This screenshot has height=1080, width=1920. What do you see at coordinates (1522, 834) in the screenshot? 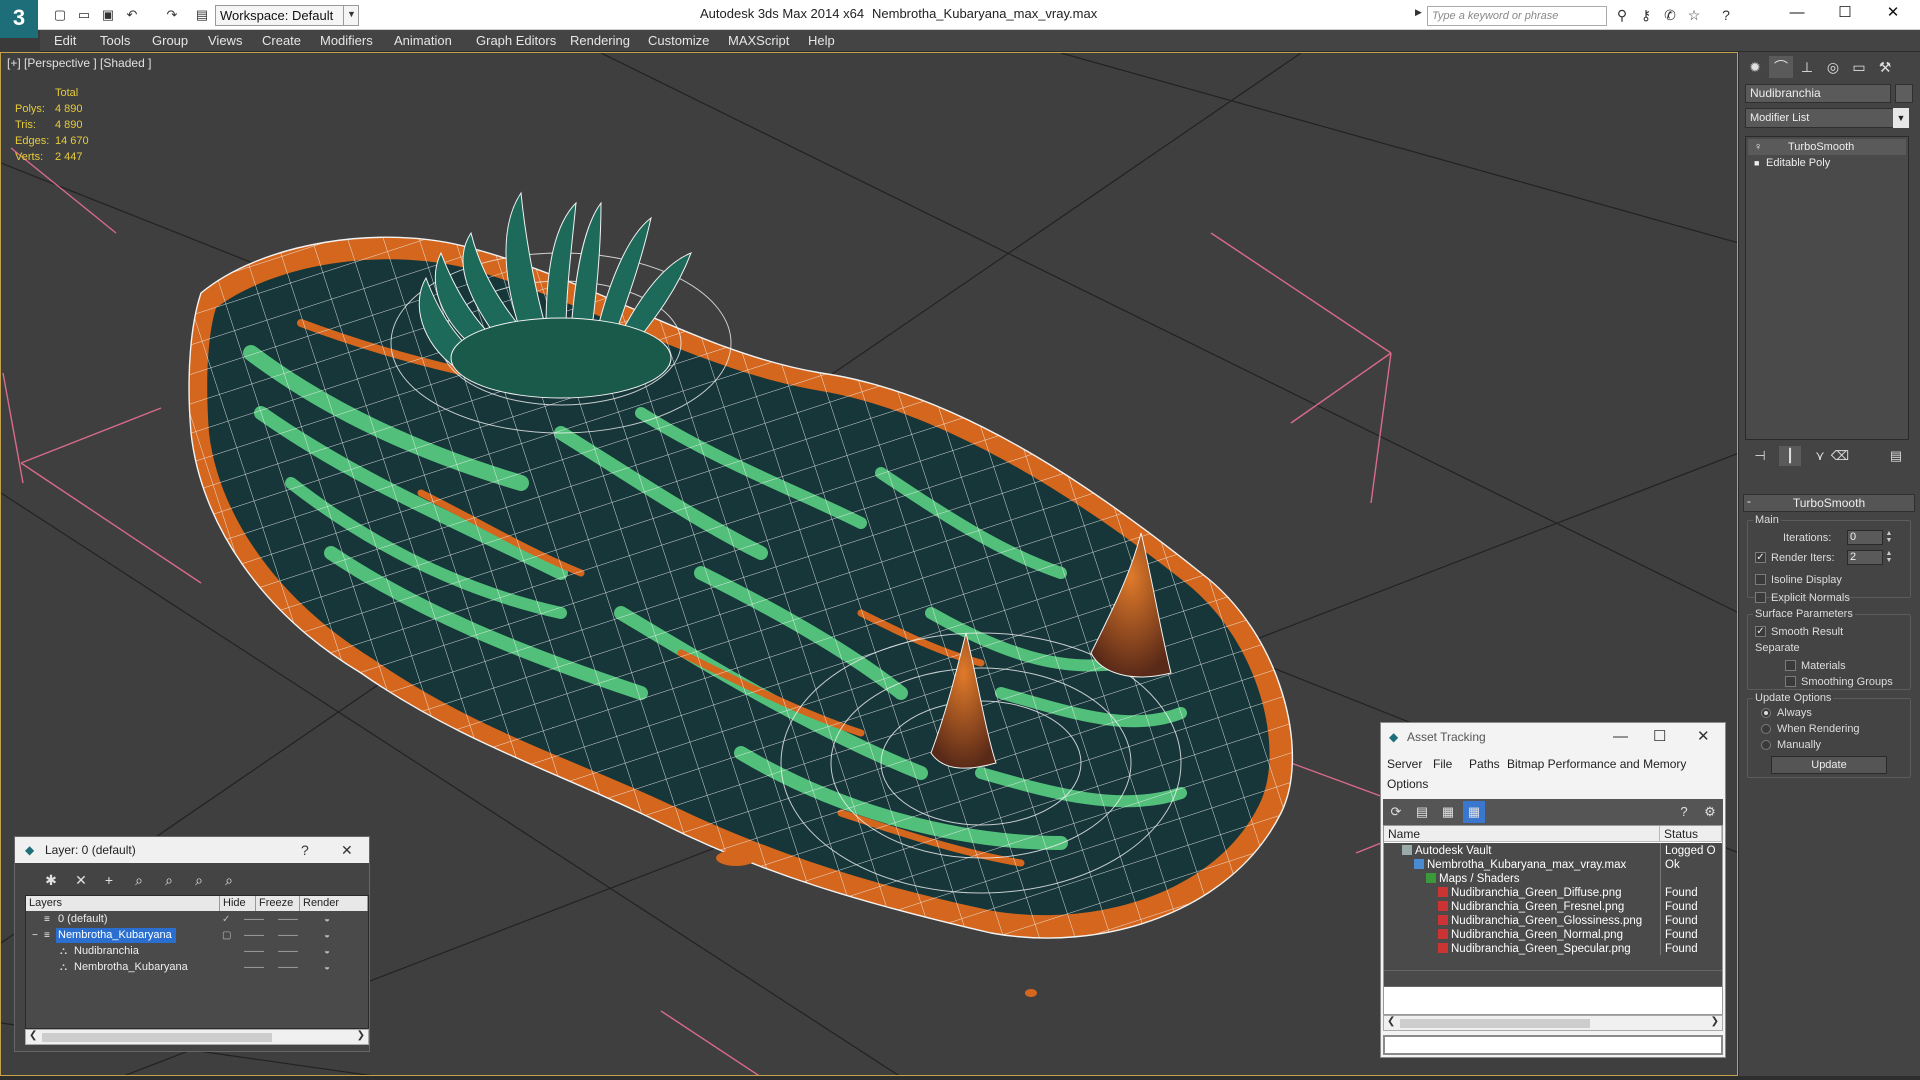
I see `column-name: Name` at bounding box center [1522, 834].